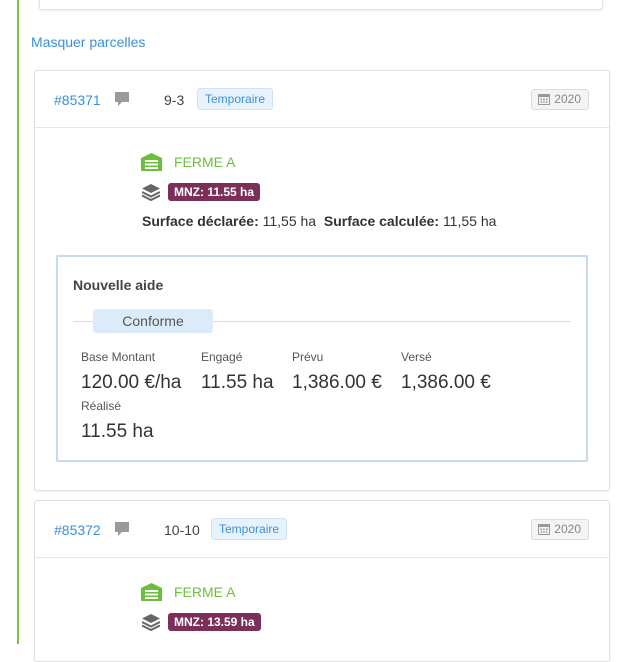 This screenshot has height=662, width=617. What do you see at coordinates (237, 382) in the screenshot?
I see `engaged-value: 11.55 ha` at bounding box center [237, 382].